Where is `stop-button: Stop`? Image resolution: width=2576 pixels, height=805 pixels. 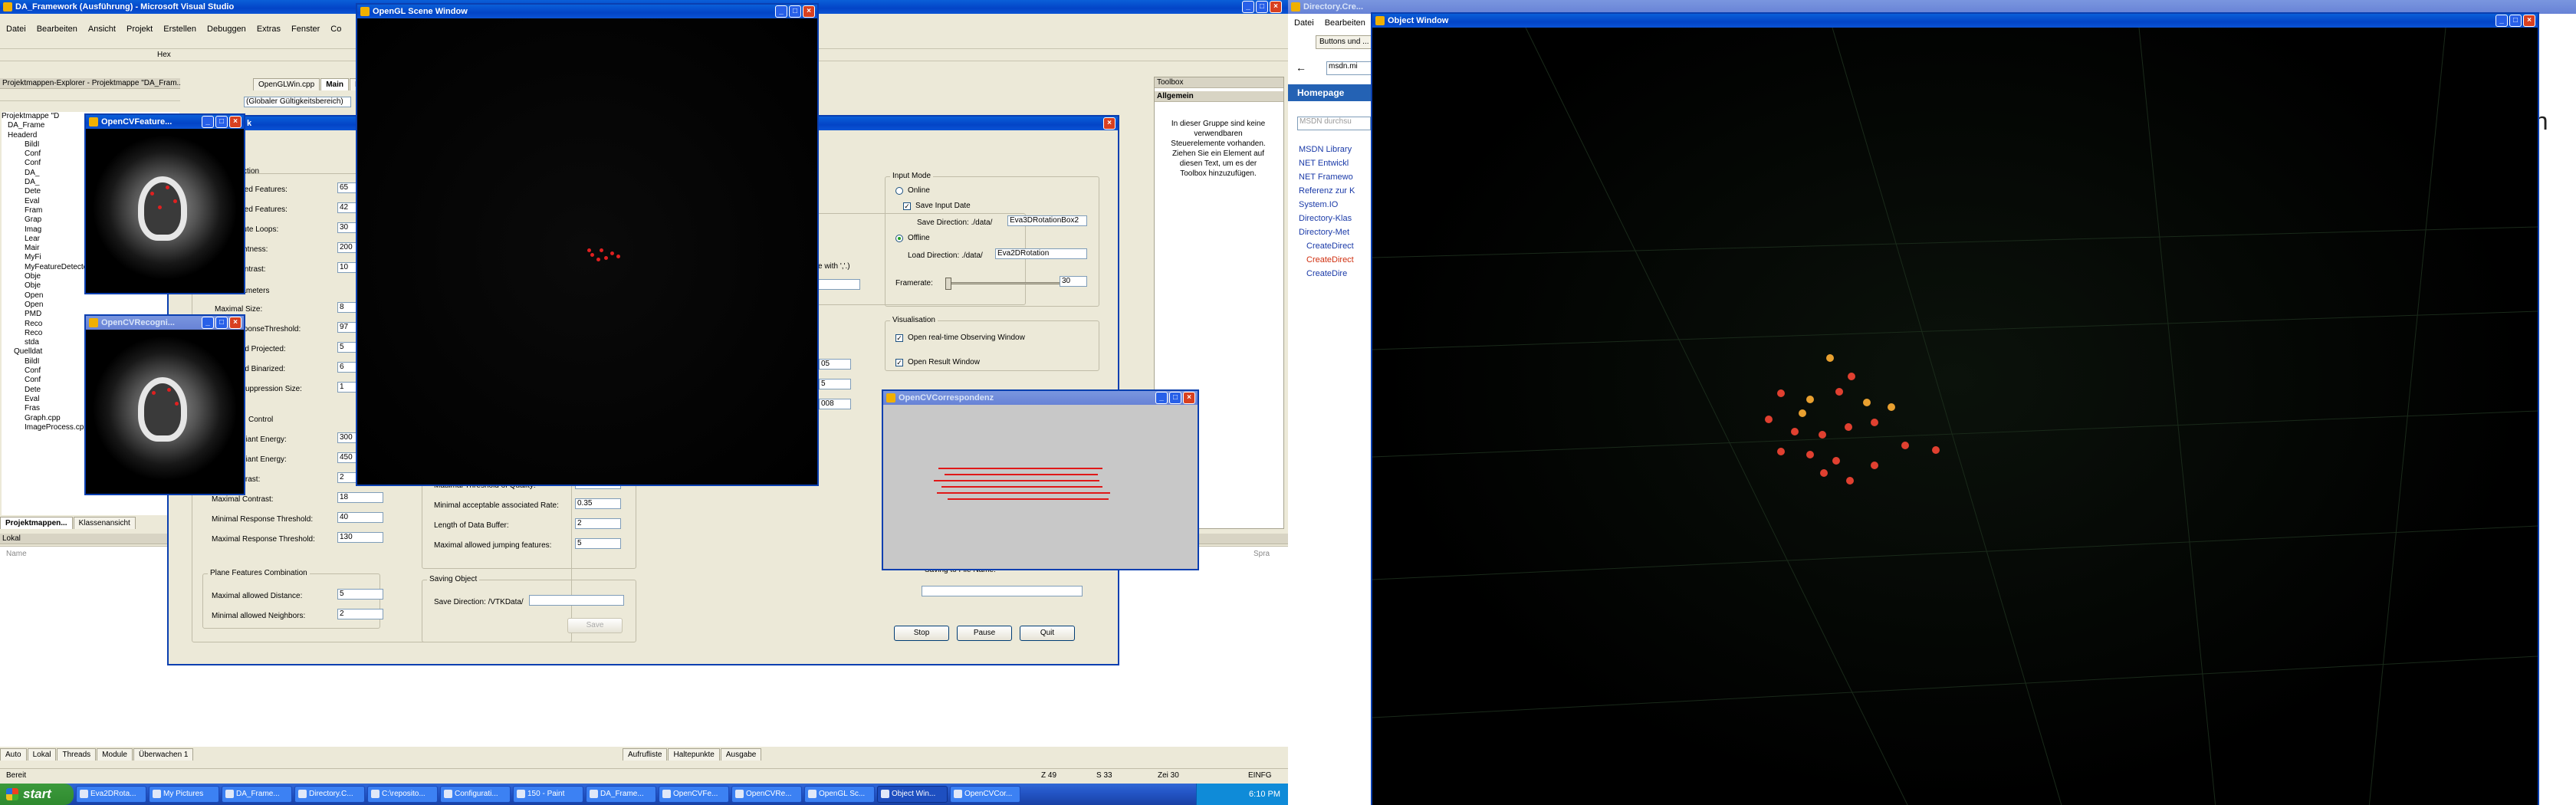
stop-button: Stop is located at coordinates (922, 634).